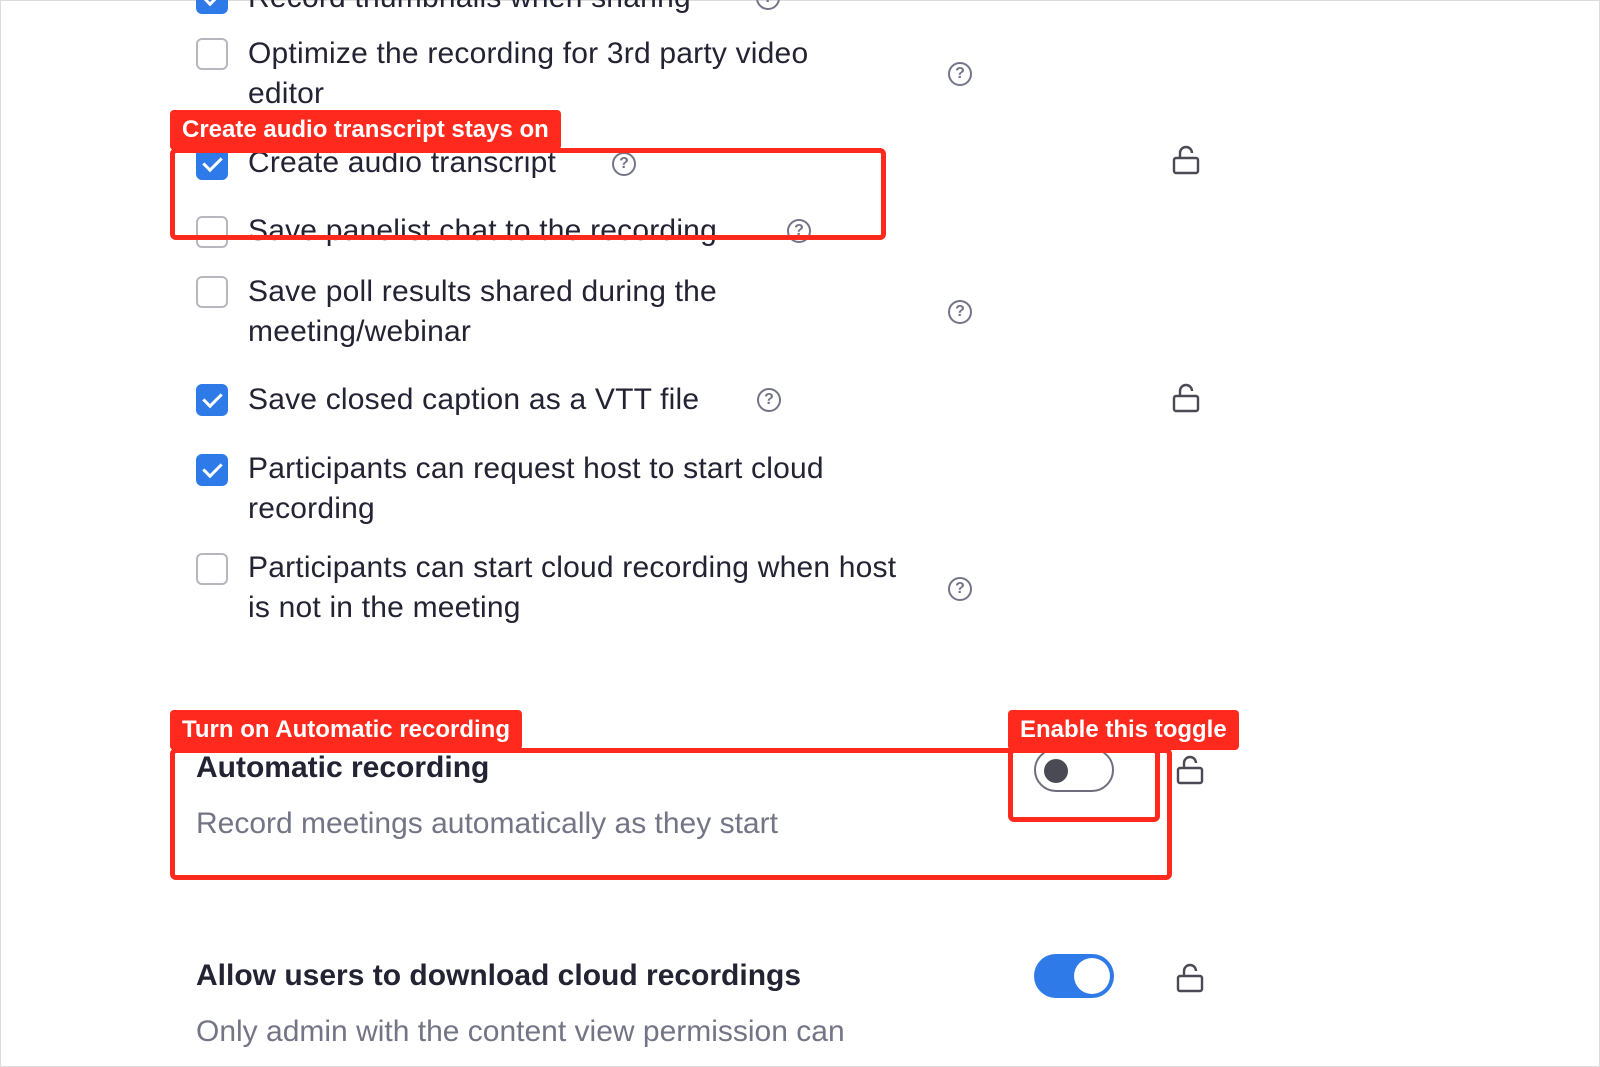  I want to click on annotation-transcript-box, so click(528, 194).